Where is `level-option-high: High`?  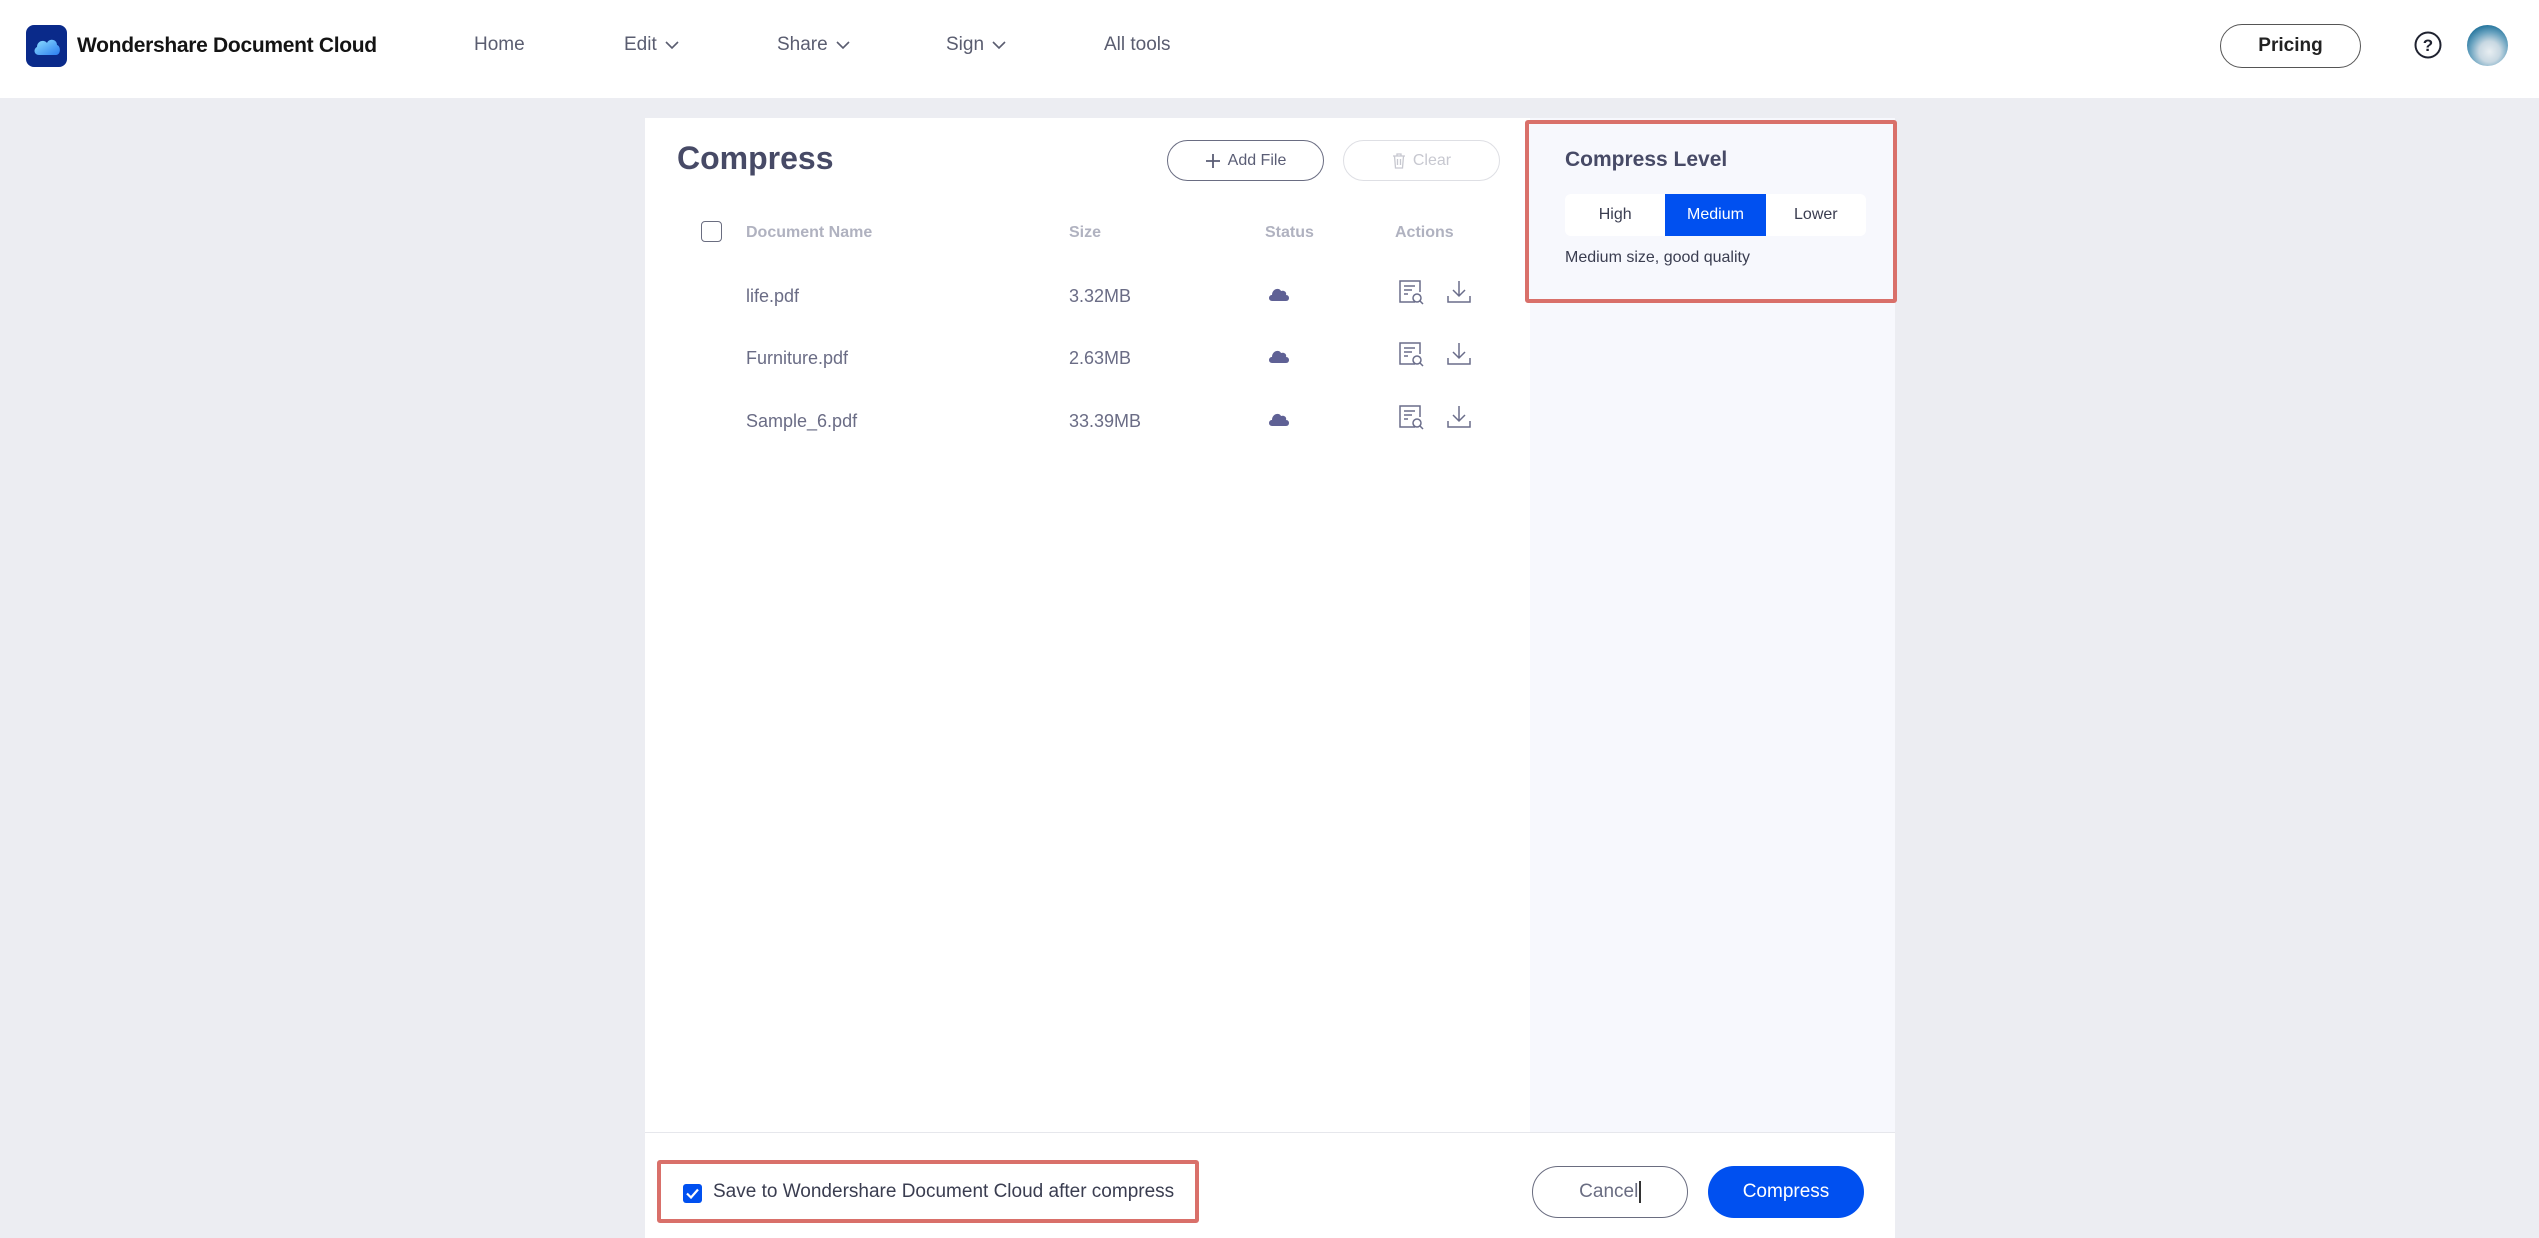
level-option-high: High is located at coordinates (1615, 215).